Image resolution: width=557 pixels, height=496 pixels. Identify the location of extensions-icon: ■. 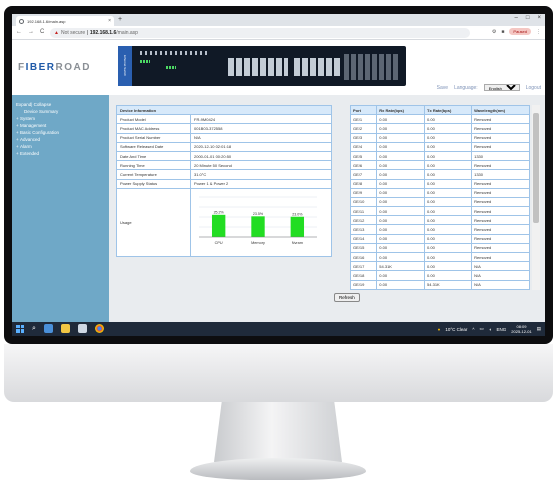
(502, 32).